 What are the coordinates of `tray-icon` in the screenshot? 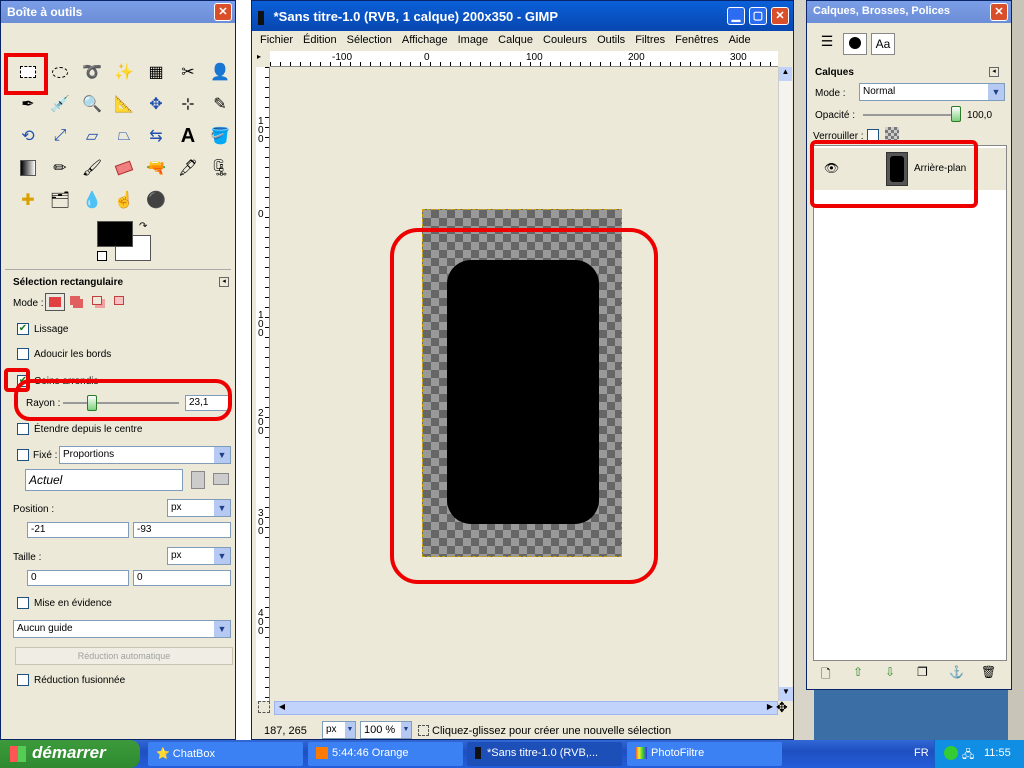 It's located at (951, 753).